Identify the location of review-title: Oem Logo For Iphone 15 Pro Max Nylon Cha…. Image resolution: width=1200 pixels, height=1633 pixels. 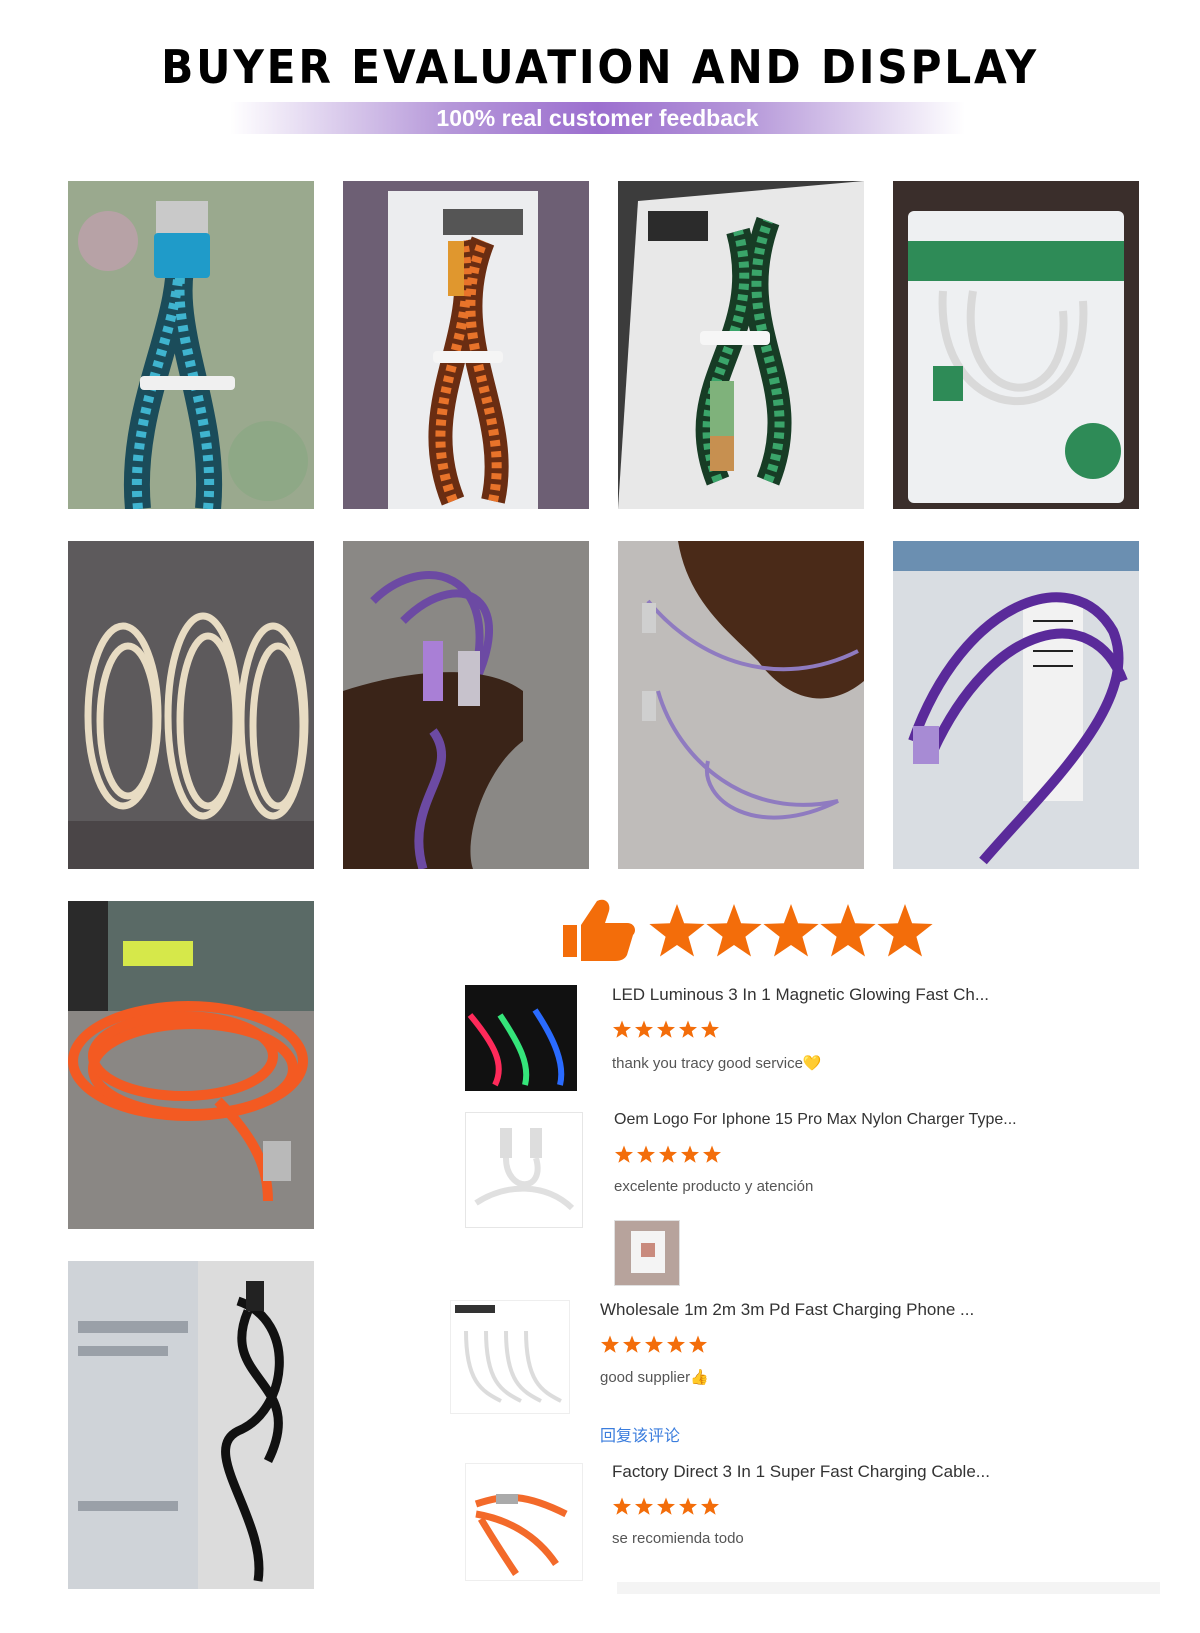
(815, 1120).